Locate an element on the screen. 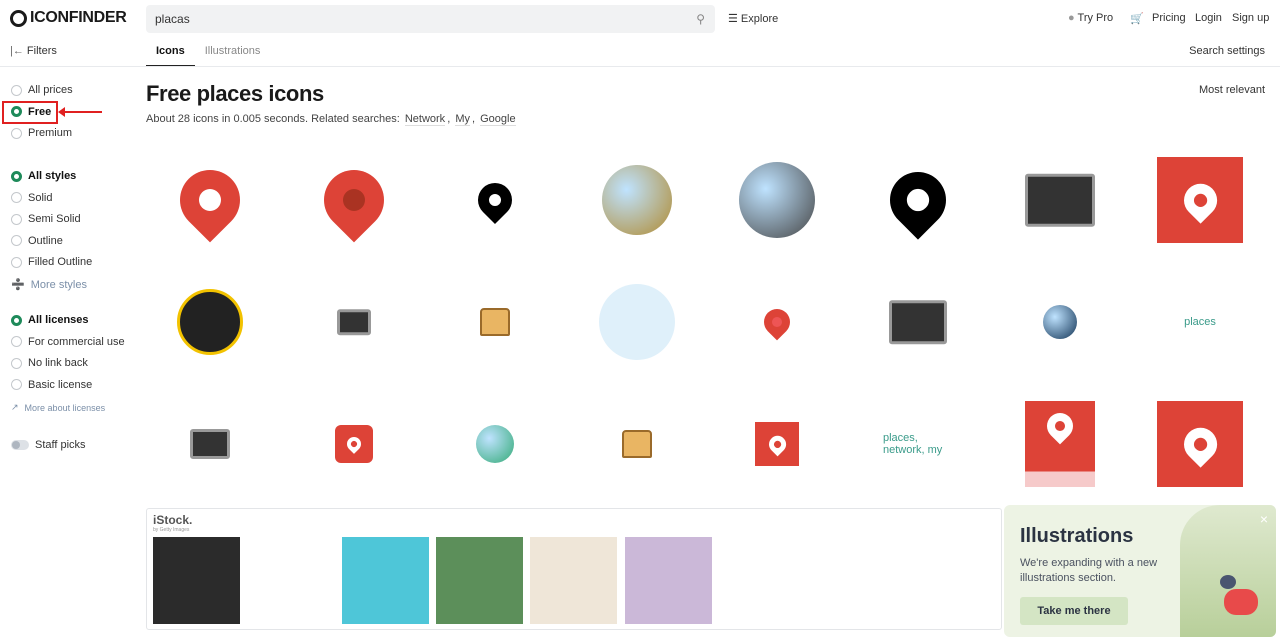  filter-for-commercial-use: For commercial use is located at coordinates (68, 342).